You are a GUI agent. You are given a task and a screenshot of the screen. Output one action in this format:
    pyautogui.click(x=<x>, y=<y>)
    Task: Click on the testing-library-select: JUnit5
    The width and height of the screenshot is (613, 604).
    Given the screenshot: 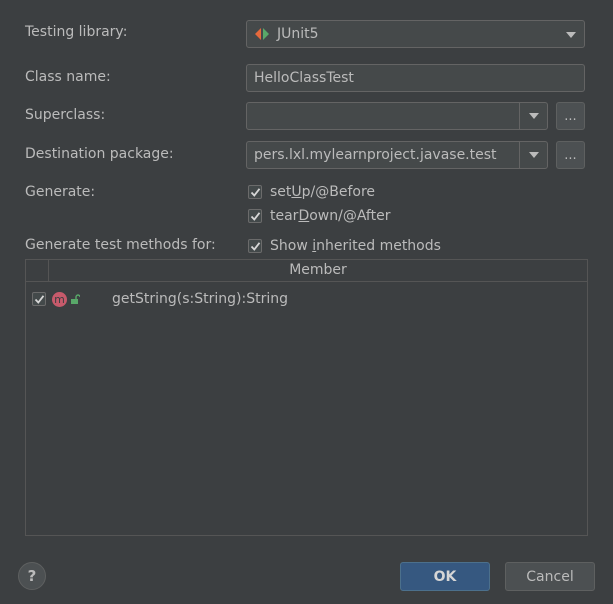 What is the action you would take?
    pyautogui.click(x=415, y=34)
    